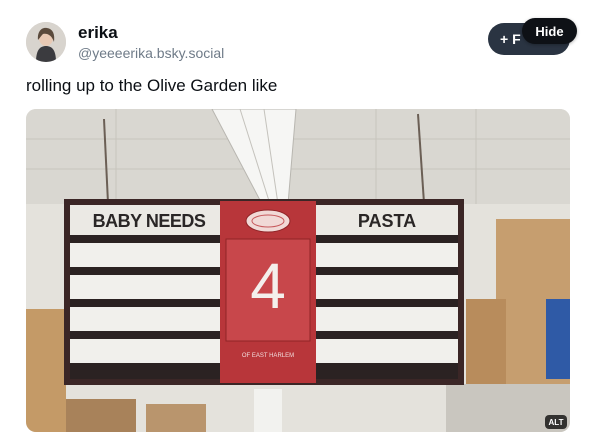  What do you see at coordinates (510, 39) in the screenshot?
I see `follow-button-label: + F` at bounding box center [510, 39].